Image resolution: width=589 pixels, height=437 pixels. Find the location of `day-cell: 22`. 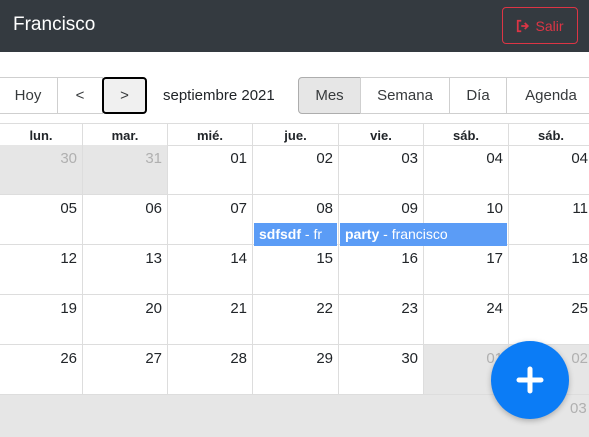

day-cell: 22 is located at coordinates (295, 319).